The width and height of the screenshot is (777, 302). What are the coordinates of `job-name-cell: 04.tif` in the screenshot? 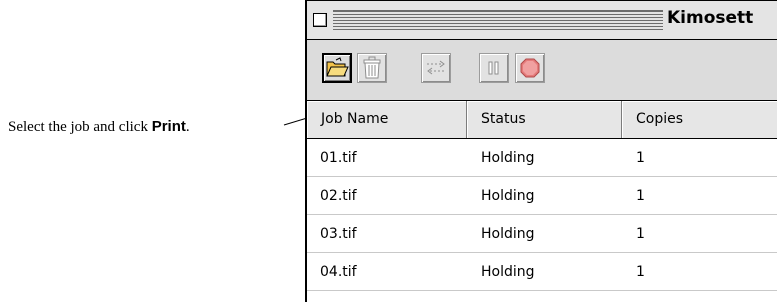 It's located at (338, 272).